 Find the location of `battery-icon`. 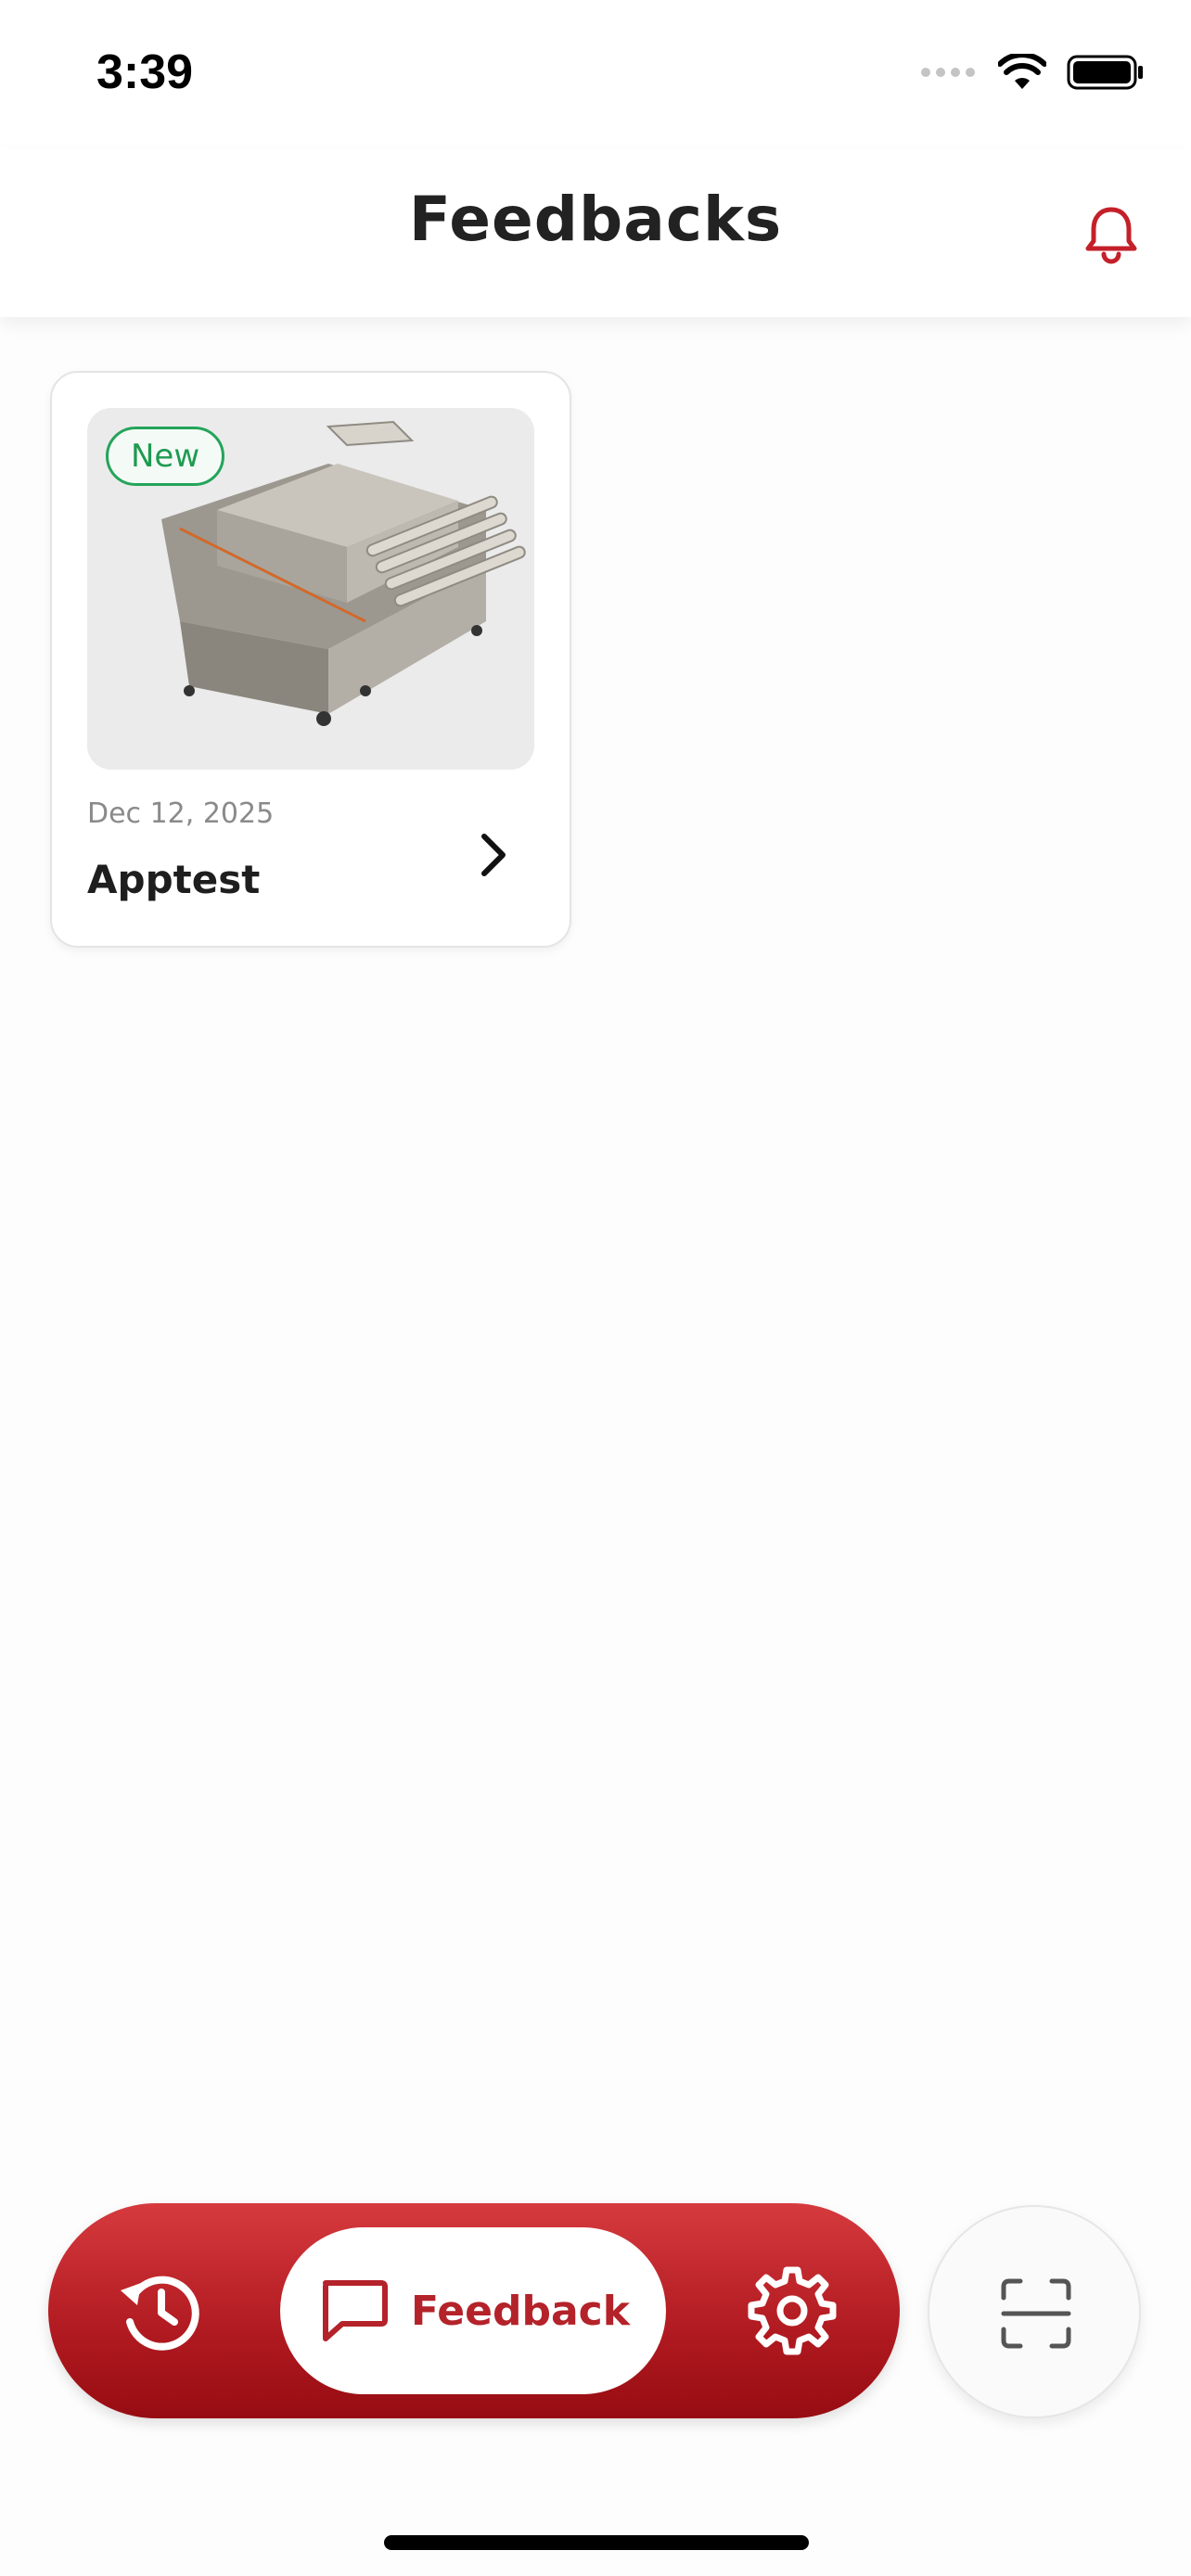

battery-icon is located at coordinates (1105, 72).